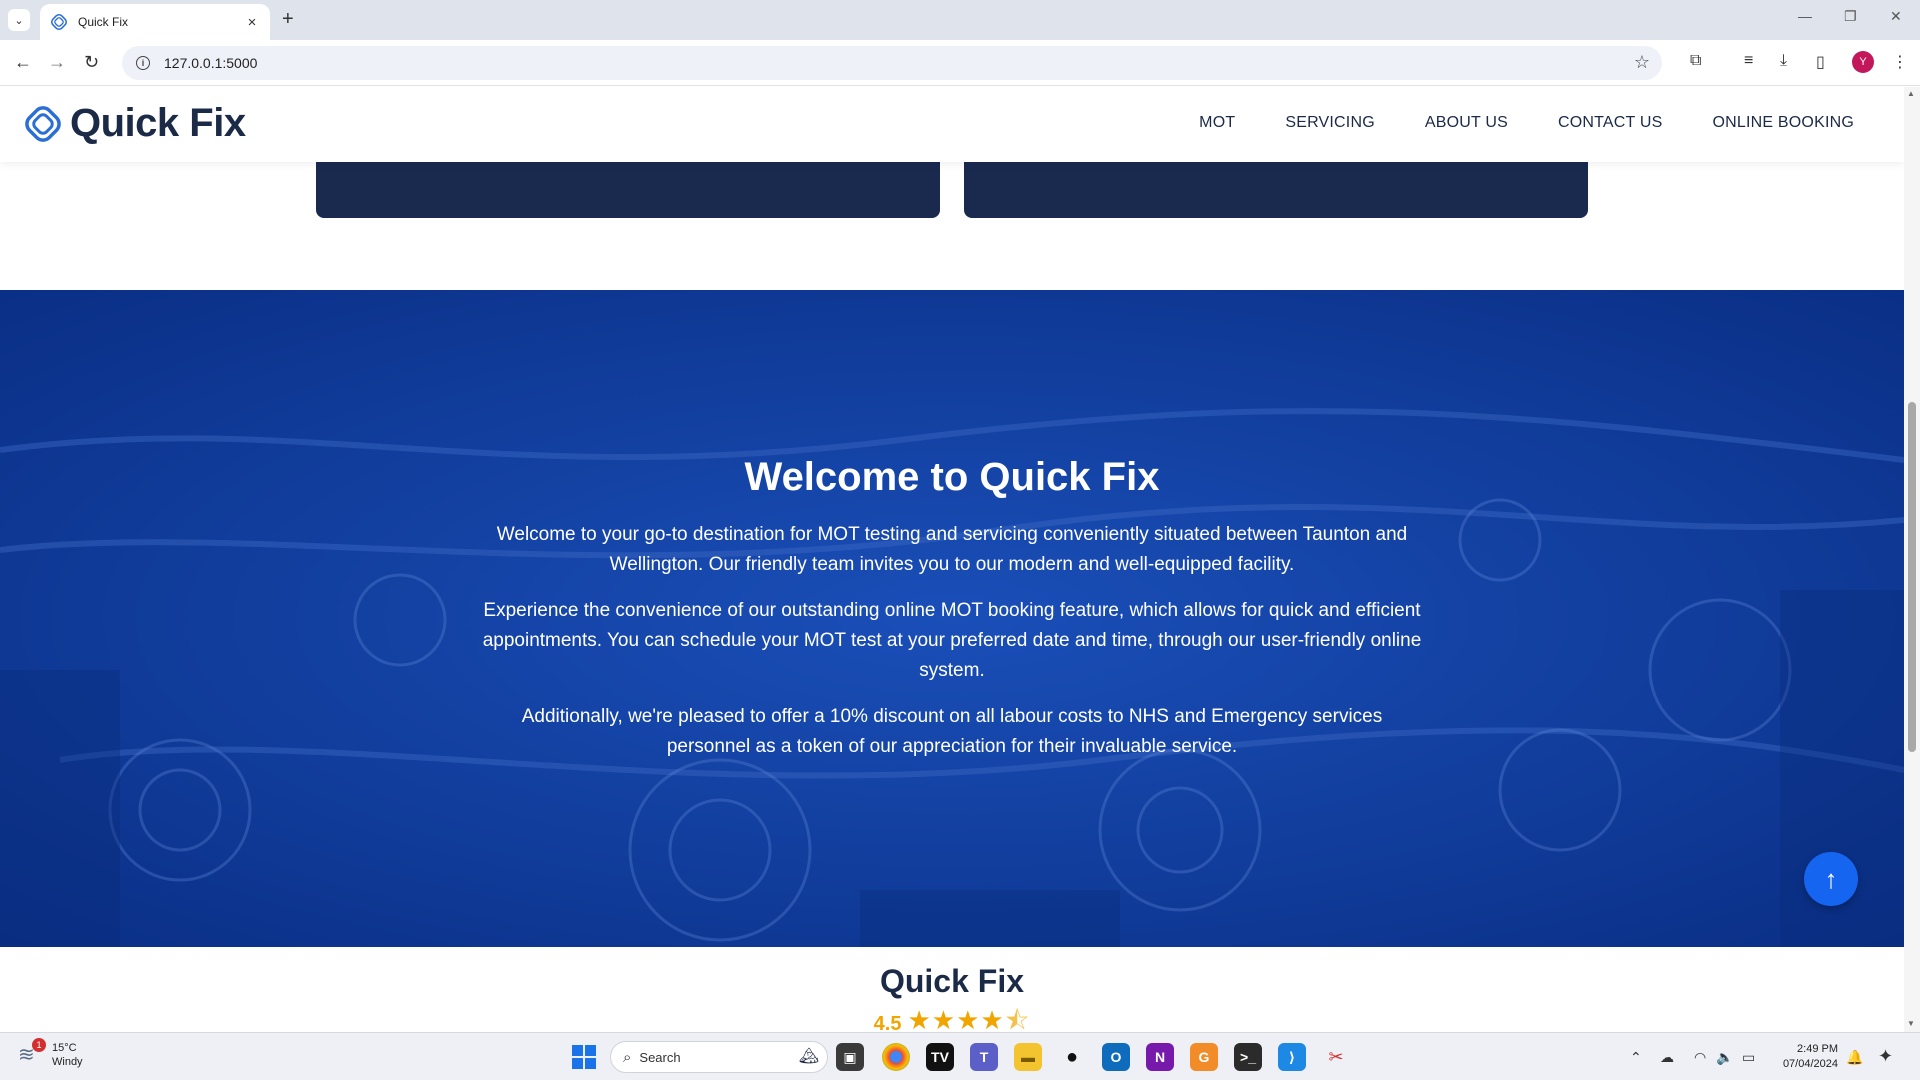 The image size is (1920, 1080). I want to click on bookmark-star-icon: ☆, so click(1642, 62).